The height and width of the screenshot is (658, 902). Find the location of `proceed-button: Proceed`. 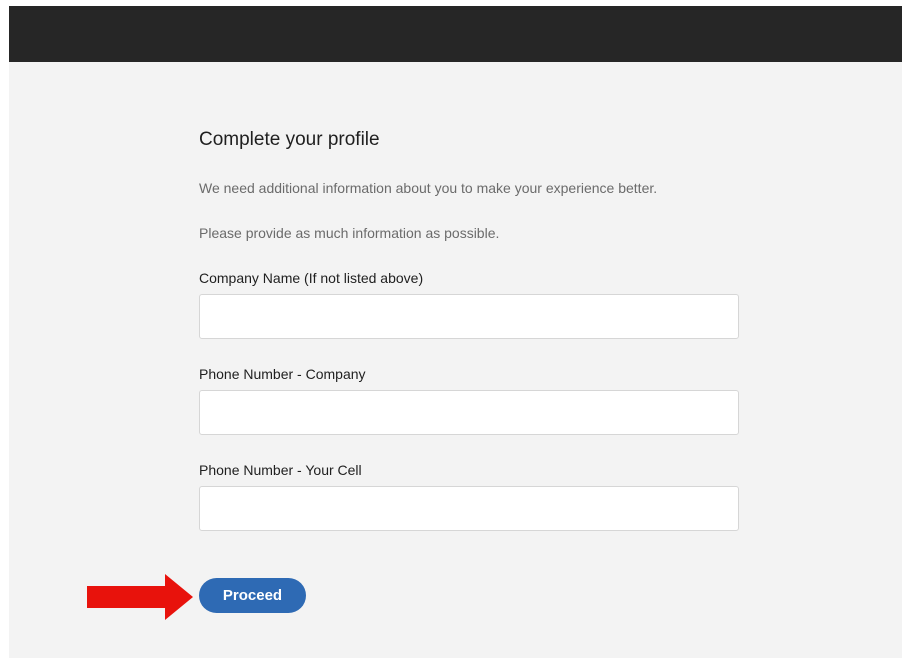

proceed-button: Proceed is located at coordinates (252, 595).